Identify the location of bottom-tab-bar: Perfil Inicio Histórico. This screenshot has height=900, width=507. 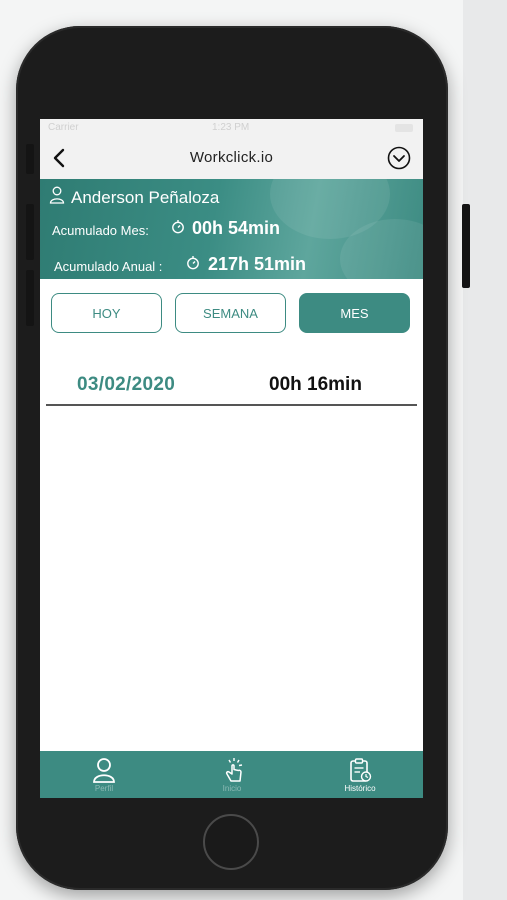
(231, 774).